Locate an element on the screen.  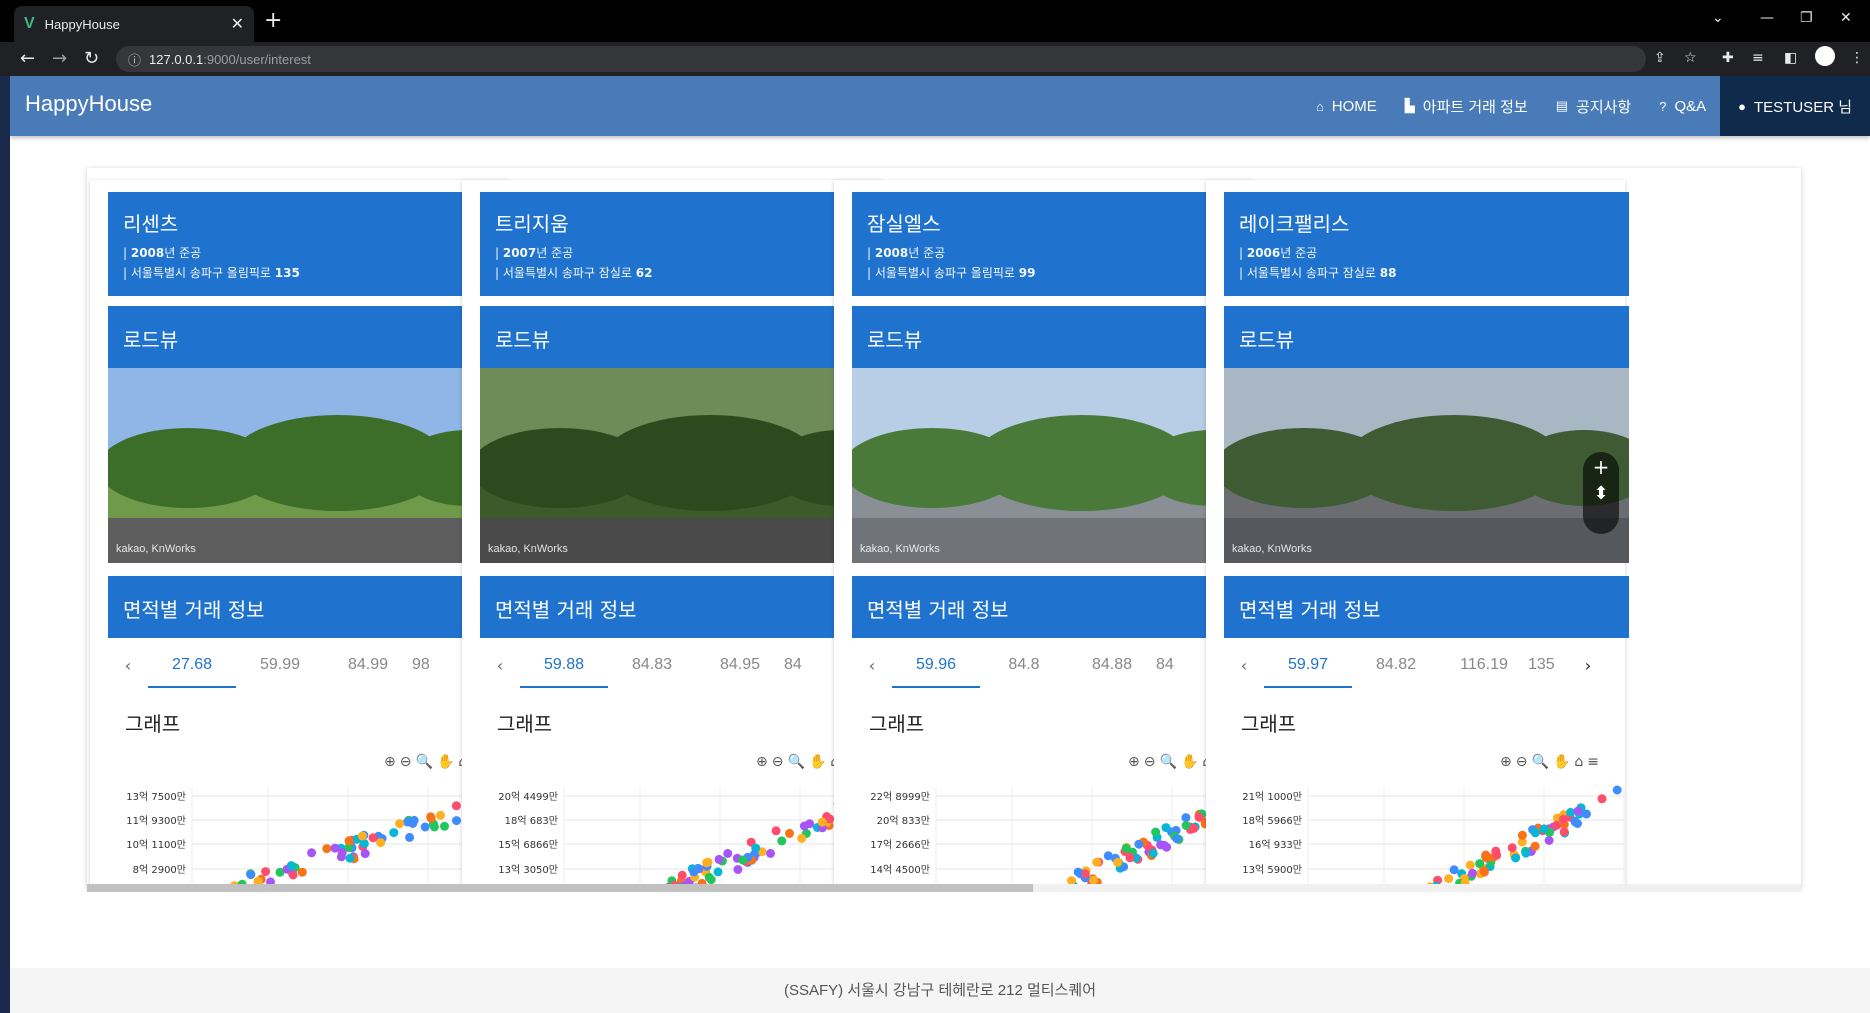
extensions-icon: ✚ is located at coordinates (1728, 58).